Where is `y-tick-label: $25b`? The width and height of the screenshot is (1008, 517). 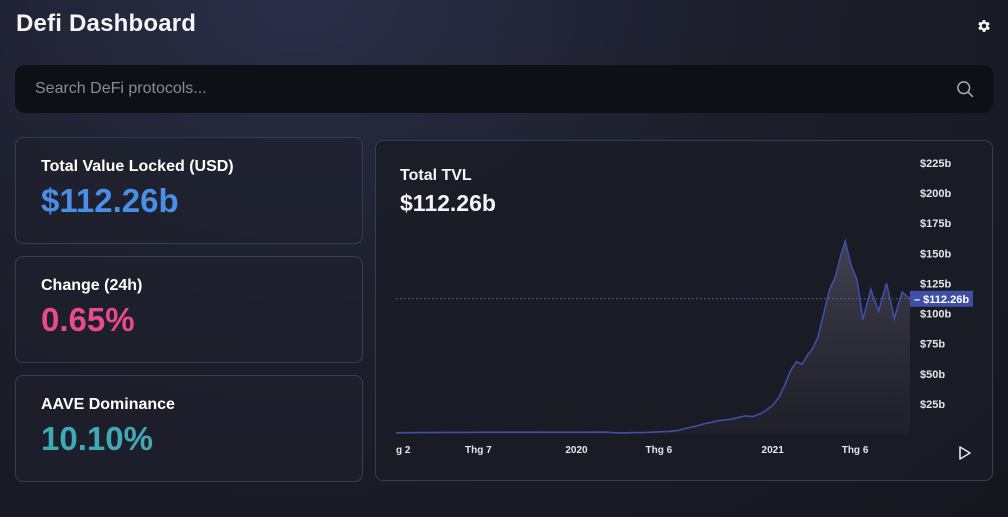
y-tick-label: $25b is located at coordinates (932, 405).